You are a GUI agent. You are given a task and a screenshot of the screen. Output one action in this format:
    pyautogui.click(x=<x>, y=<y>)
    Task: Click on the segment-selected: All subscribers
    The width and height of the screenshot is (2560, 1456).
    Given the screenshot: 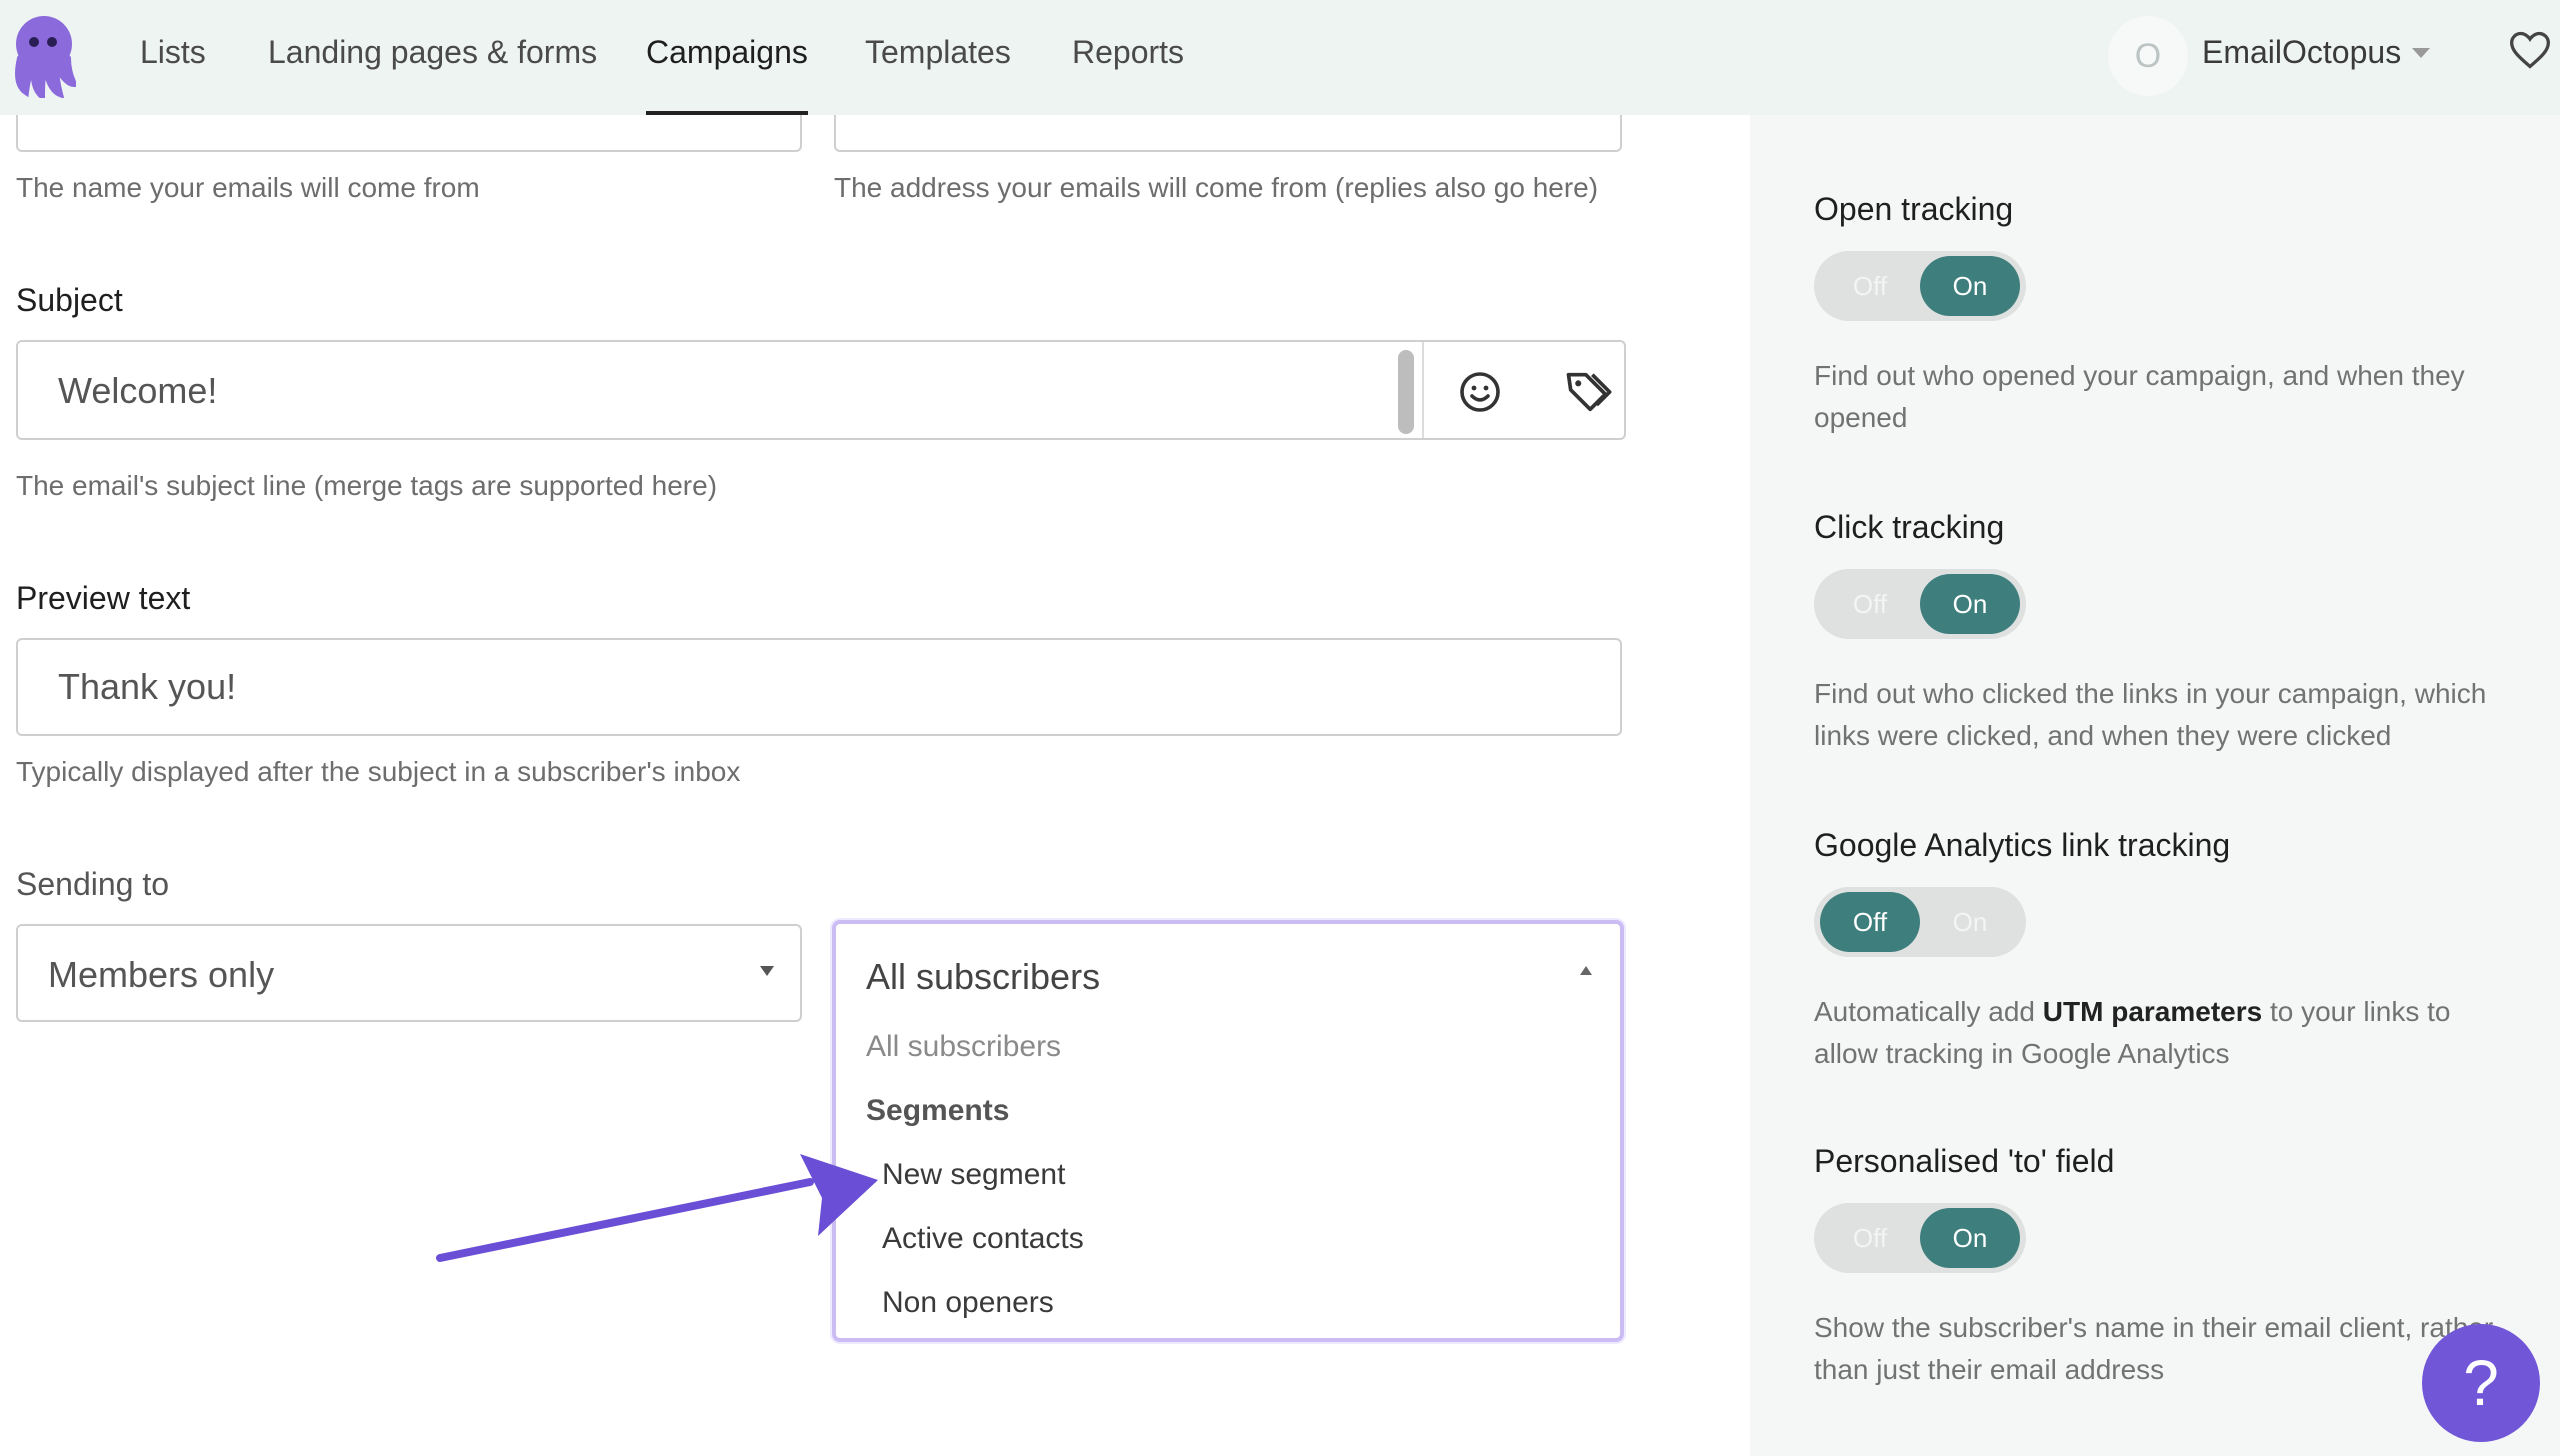 What is the action you would take?
    pyautogui.click(x=983, y=977)
    